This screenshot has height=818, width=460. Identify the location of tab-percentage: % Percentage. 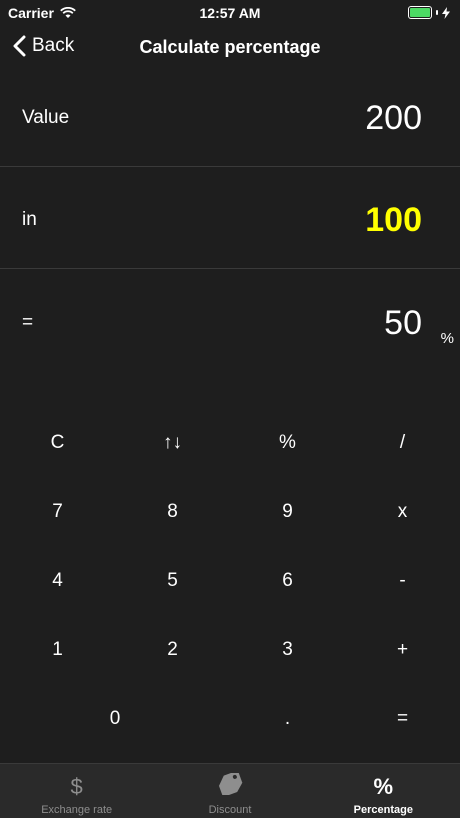
(383, 791).